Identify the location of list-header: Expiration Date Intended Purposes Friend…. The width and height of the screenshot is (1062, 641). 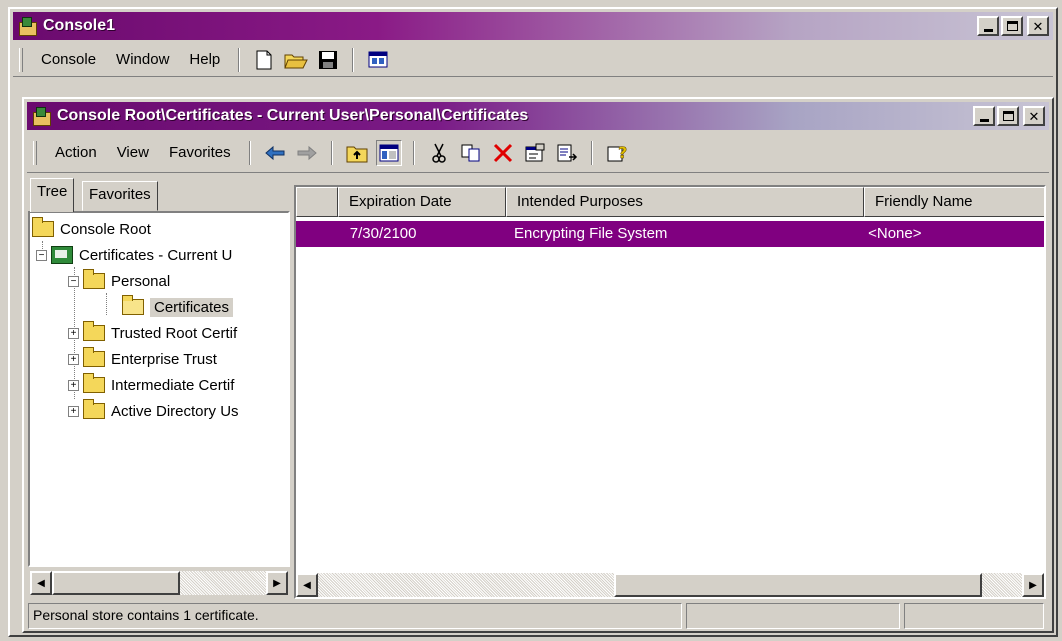
(670, 202).